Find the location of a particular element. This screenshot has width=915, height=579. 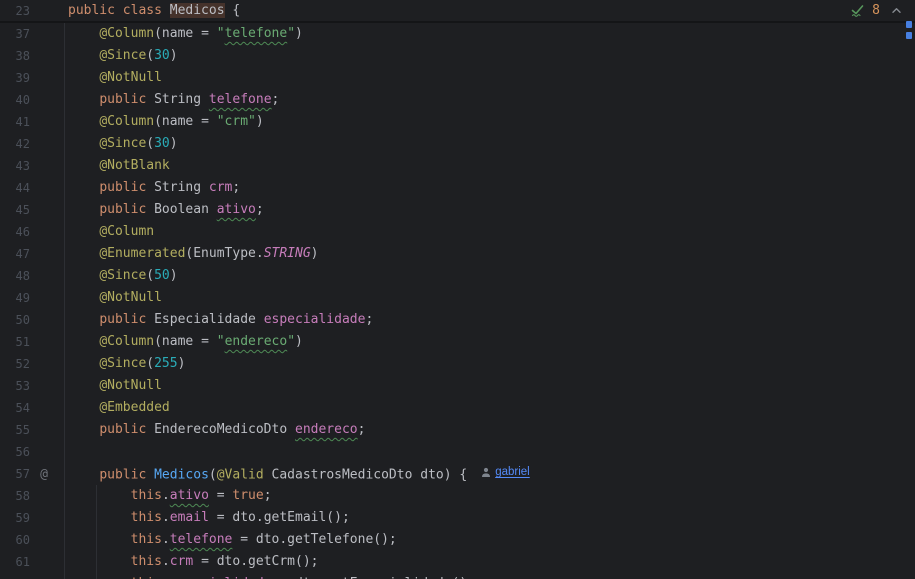

editor-gutter: 46 is located at coordinates (30, 232).